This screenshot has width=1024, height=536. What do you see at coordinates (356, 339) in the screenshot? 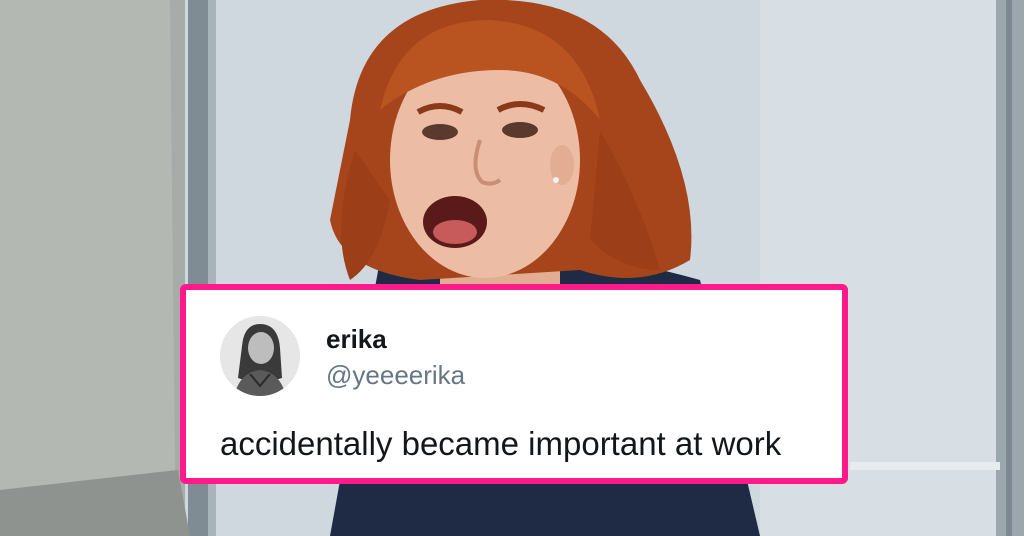
I see `display-name: erika` at bounding box center [356, 339].